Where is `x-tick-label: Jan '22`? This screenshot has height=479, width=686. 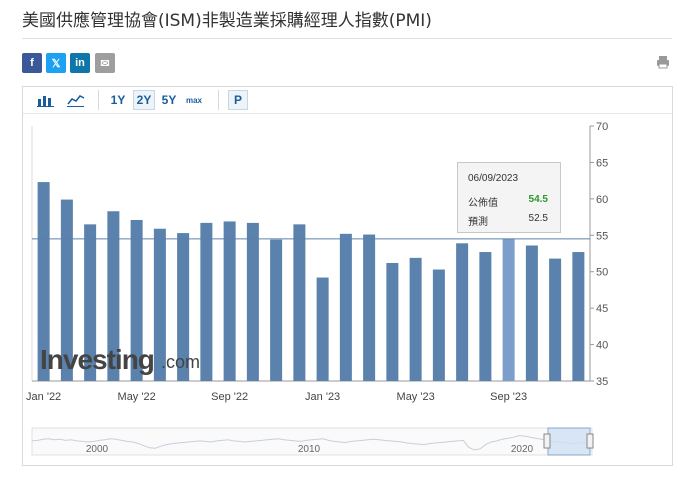
x-tick-label: Jan '22 is located at coordinates (43, 397).